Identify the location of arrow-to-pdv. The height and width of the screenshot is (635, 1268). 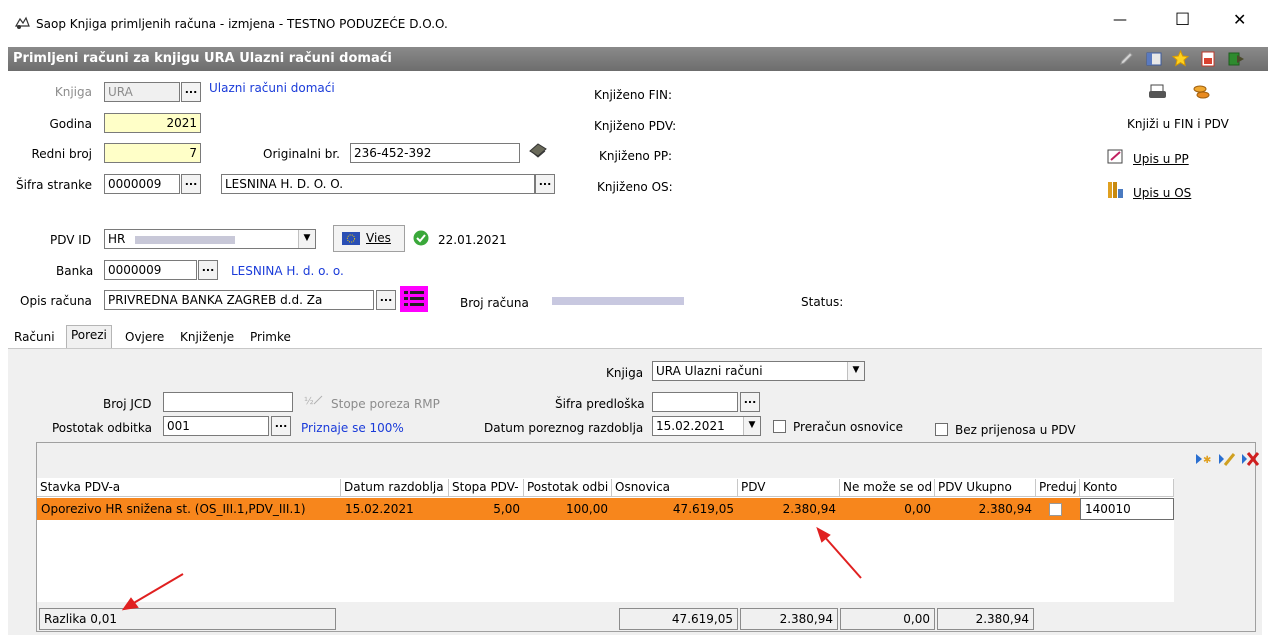
(839, 552).